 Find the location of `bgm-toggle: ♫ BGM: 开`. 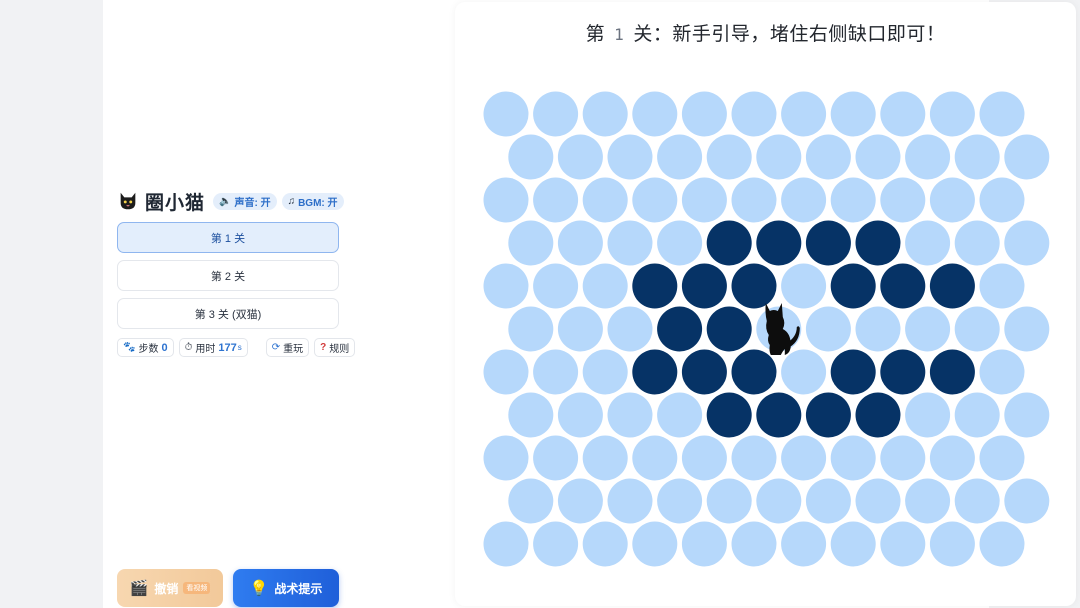

bgm-toggle: ♫ BGM: 开 is located at coordinates (312, 201).